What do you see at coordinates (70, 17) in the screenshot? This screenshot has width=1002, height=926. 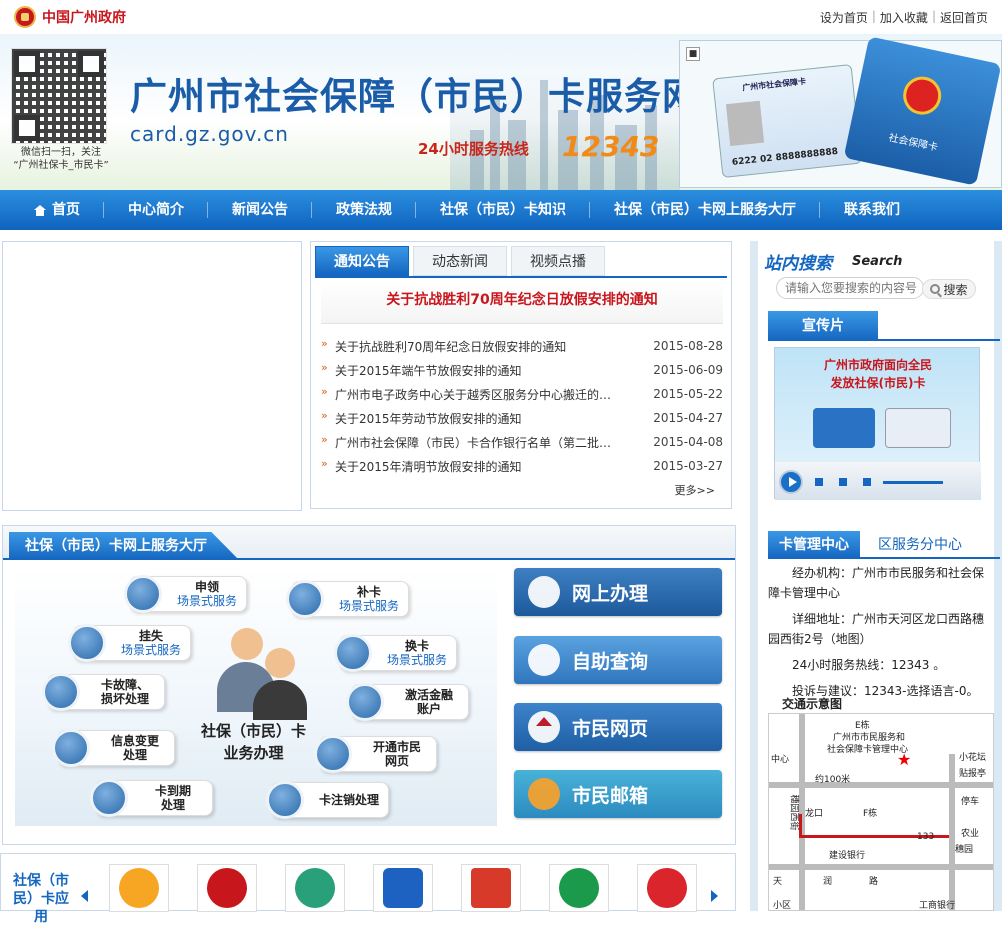 I see `gov-logo: 中国广州政府` at bounding box center [70, 17].